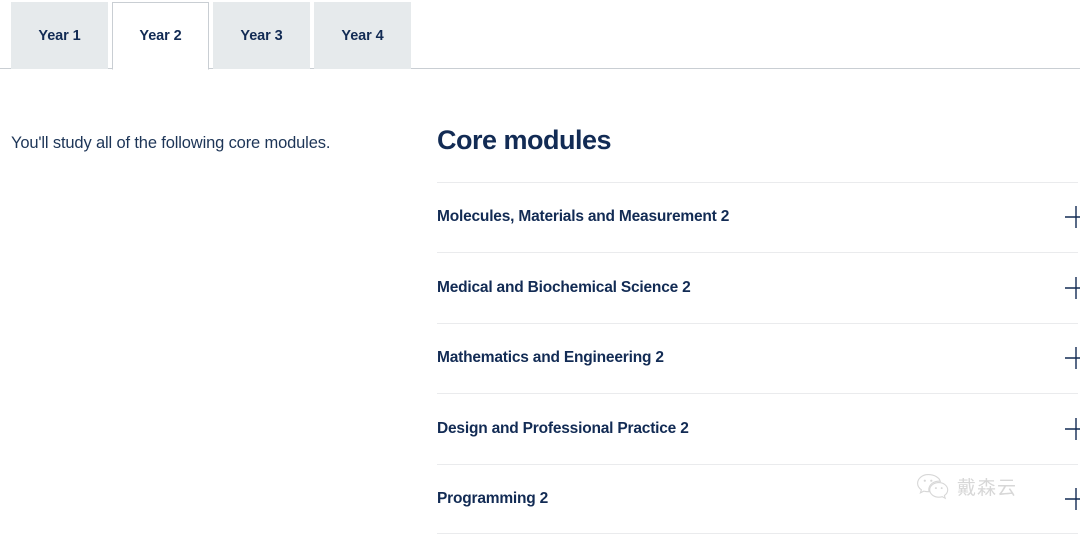 This screenshot has height=541, width=1080. Describe the element at coordinates (758, 287) in the screenshot. I see `module-accordion-item: Medical and Biochemical Science 2` at that location.